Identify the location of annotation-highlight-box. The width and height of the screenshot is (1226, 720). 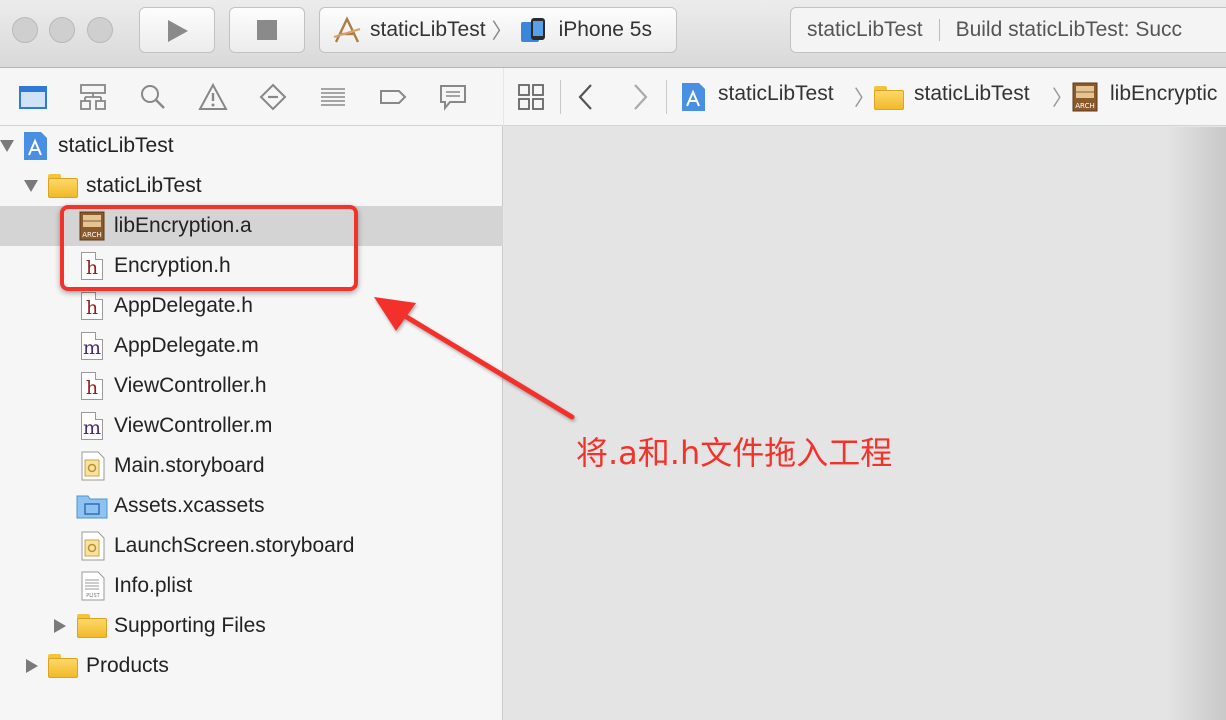
(209, 248).